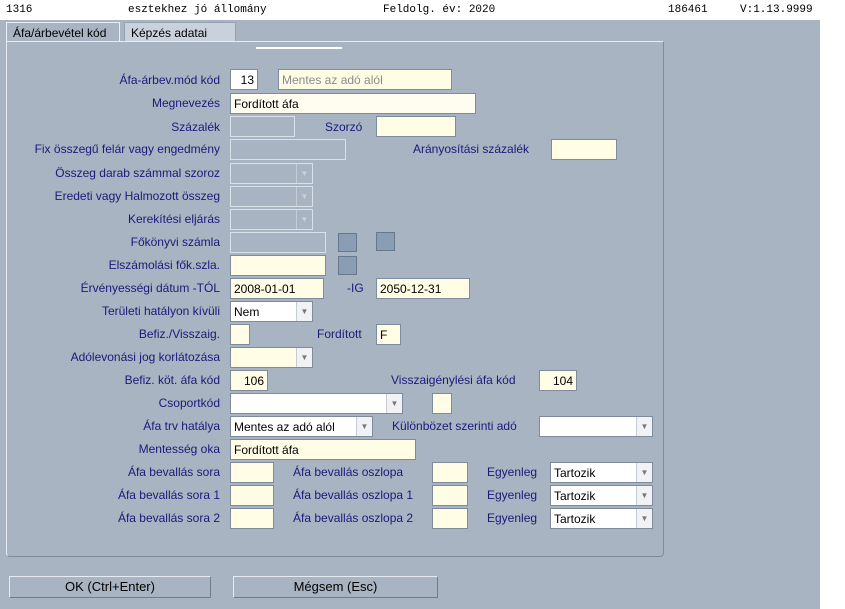 This screenshot has height=609, width=845. I want to click on csoportkod-extra-input, so click(442, 403).